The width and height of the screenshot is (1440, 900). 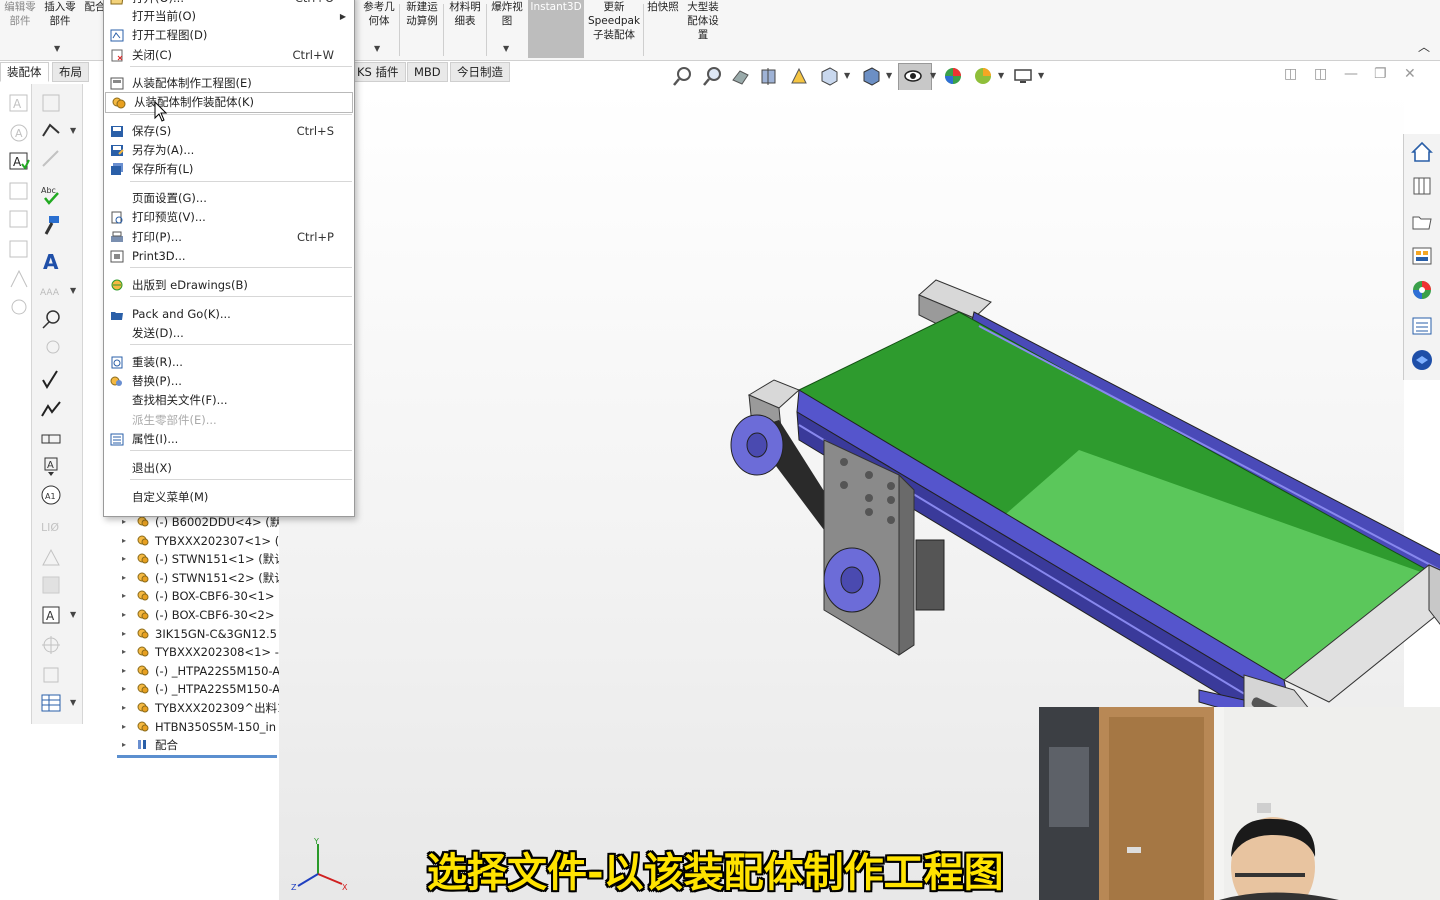 What do you see at coordinates (556, 29) in the screenshot?
I see `ribbon-instant3d: Instant3D` at bounding box center [556, 29].